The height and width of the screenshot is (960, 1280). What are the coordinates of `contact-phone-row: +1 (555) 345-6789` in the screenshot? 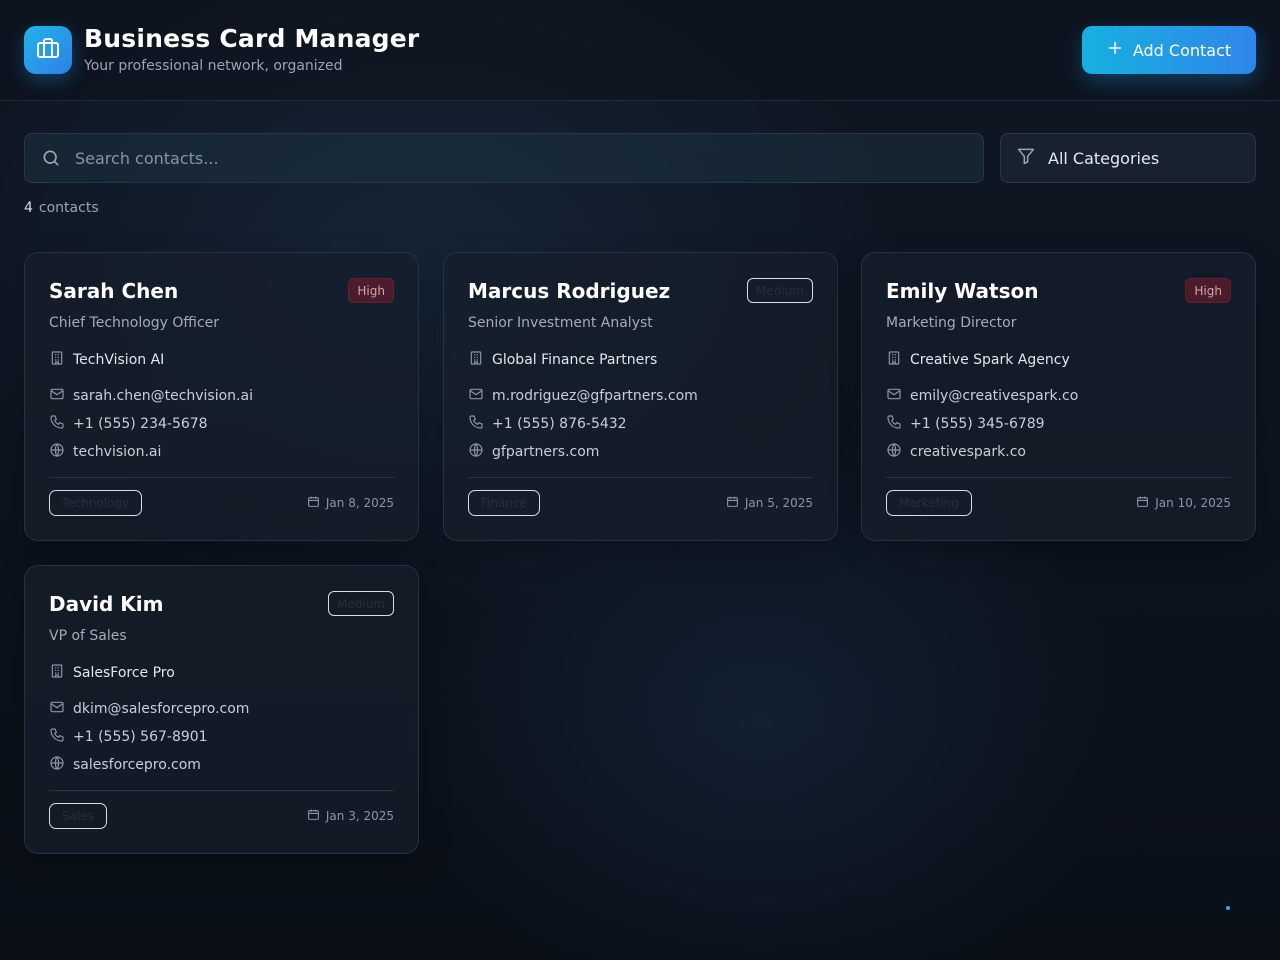 It's located at (965, 424).